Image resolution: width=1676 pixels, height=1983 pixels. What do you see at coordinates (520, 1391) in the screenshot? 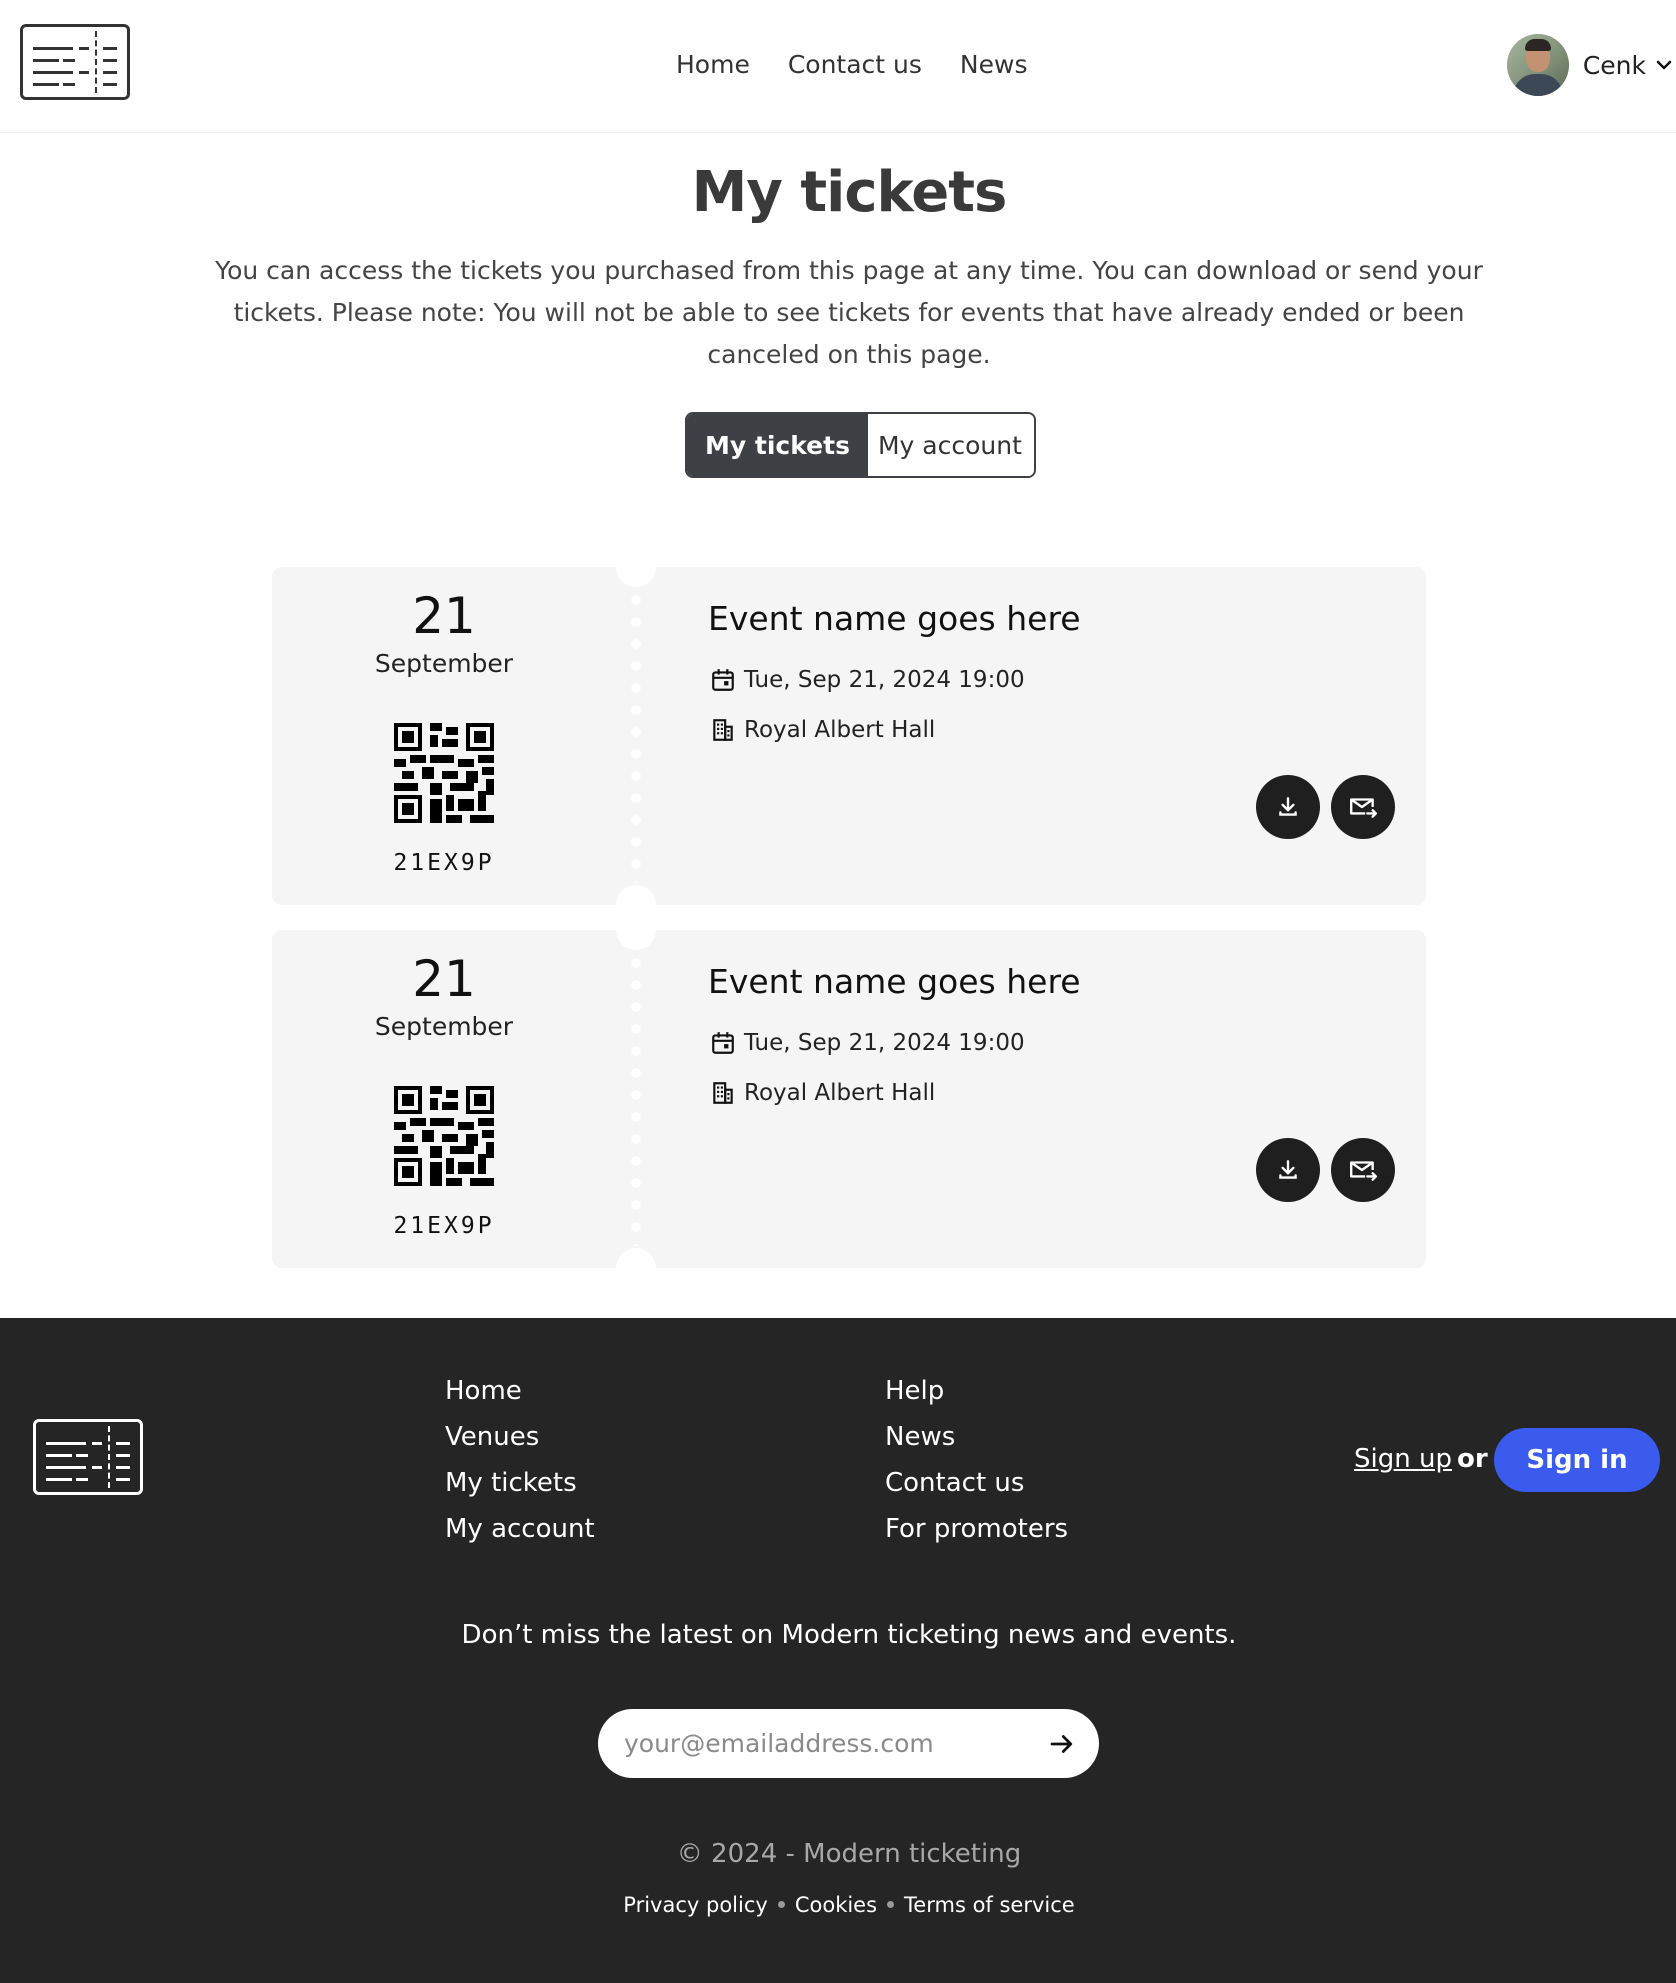
I see `footer-link-home: Home` at bounding box center [520, 1391].